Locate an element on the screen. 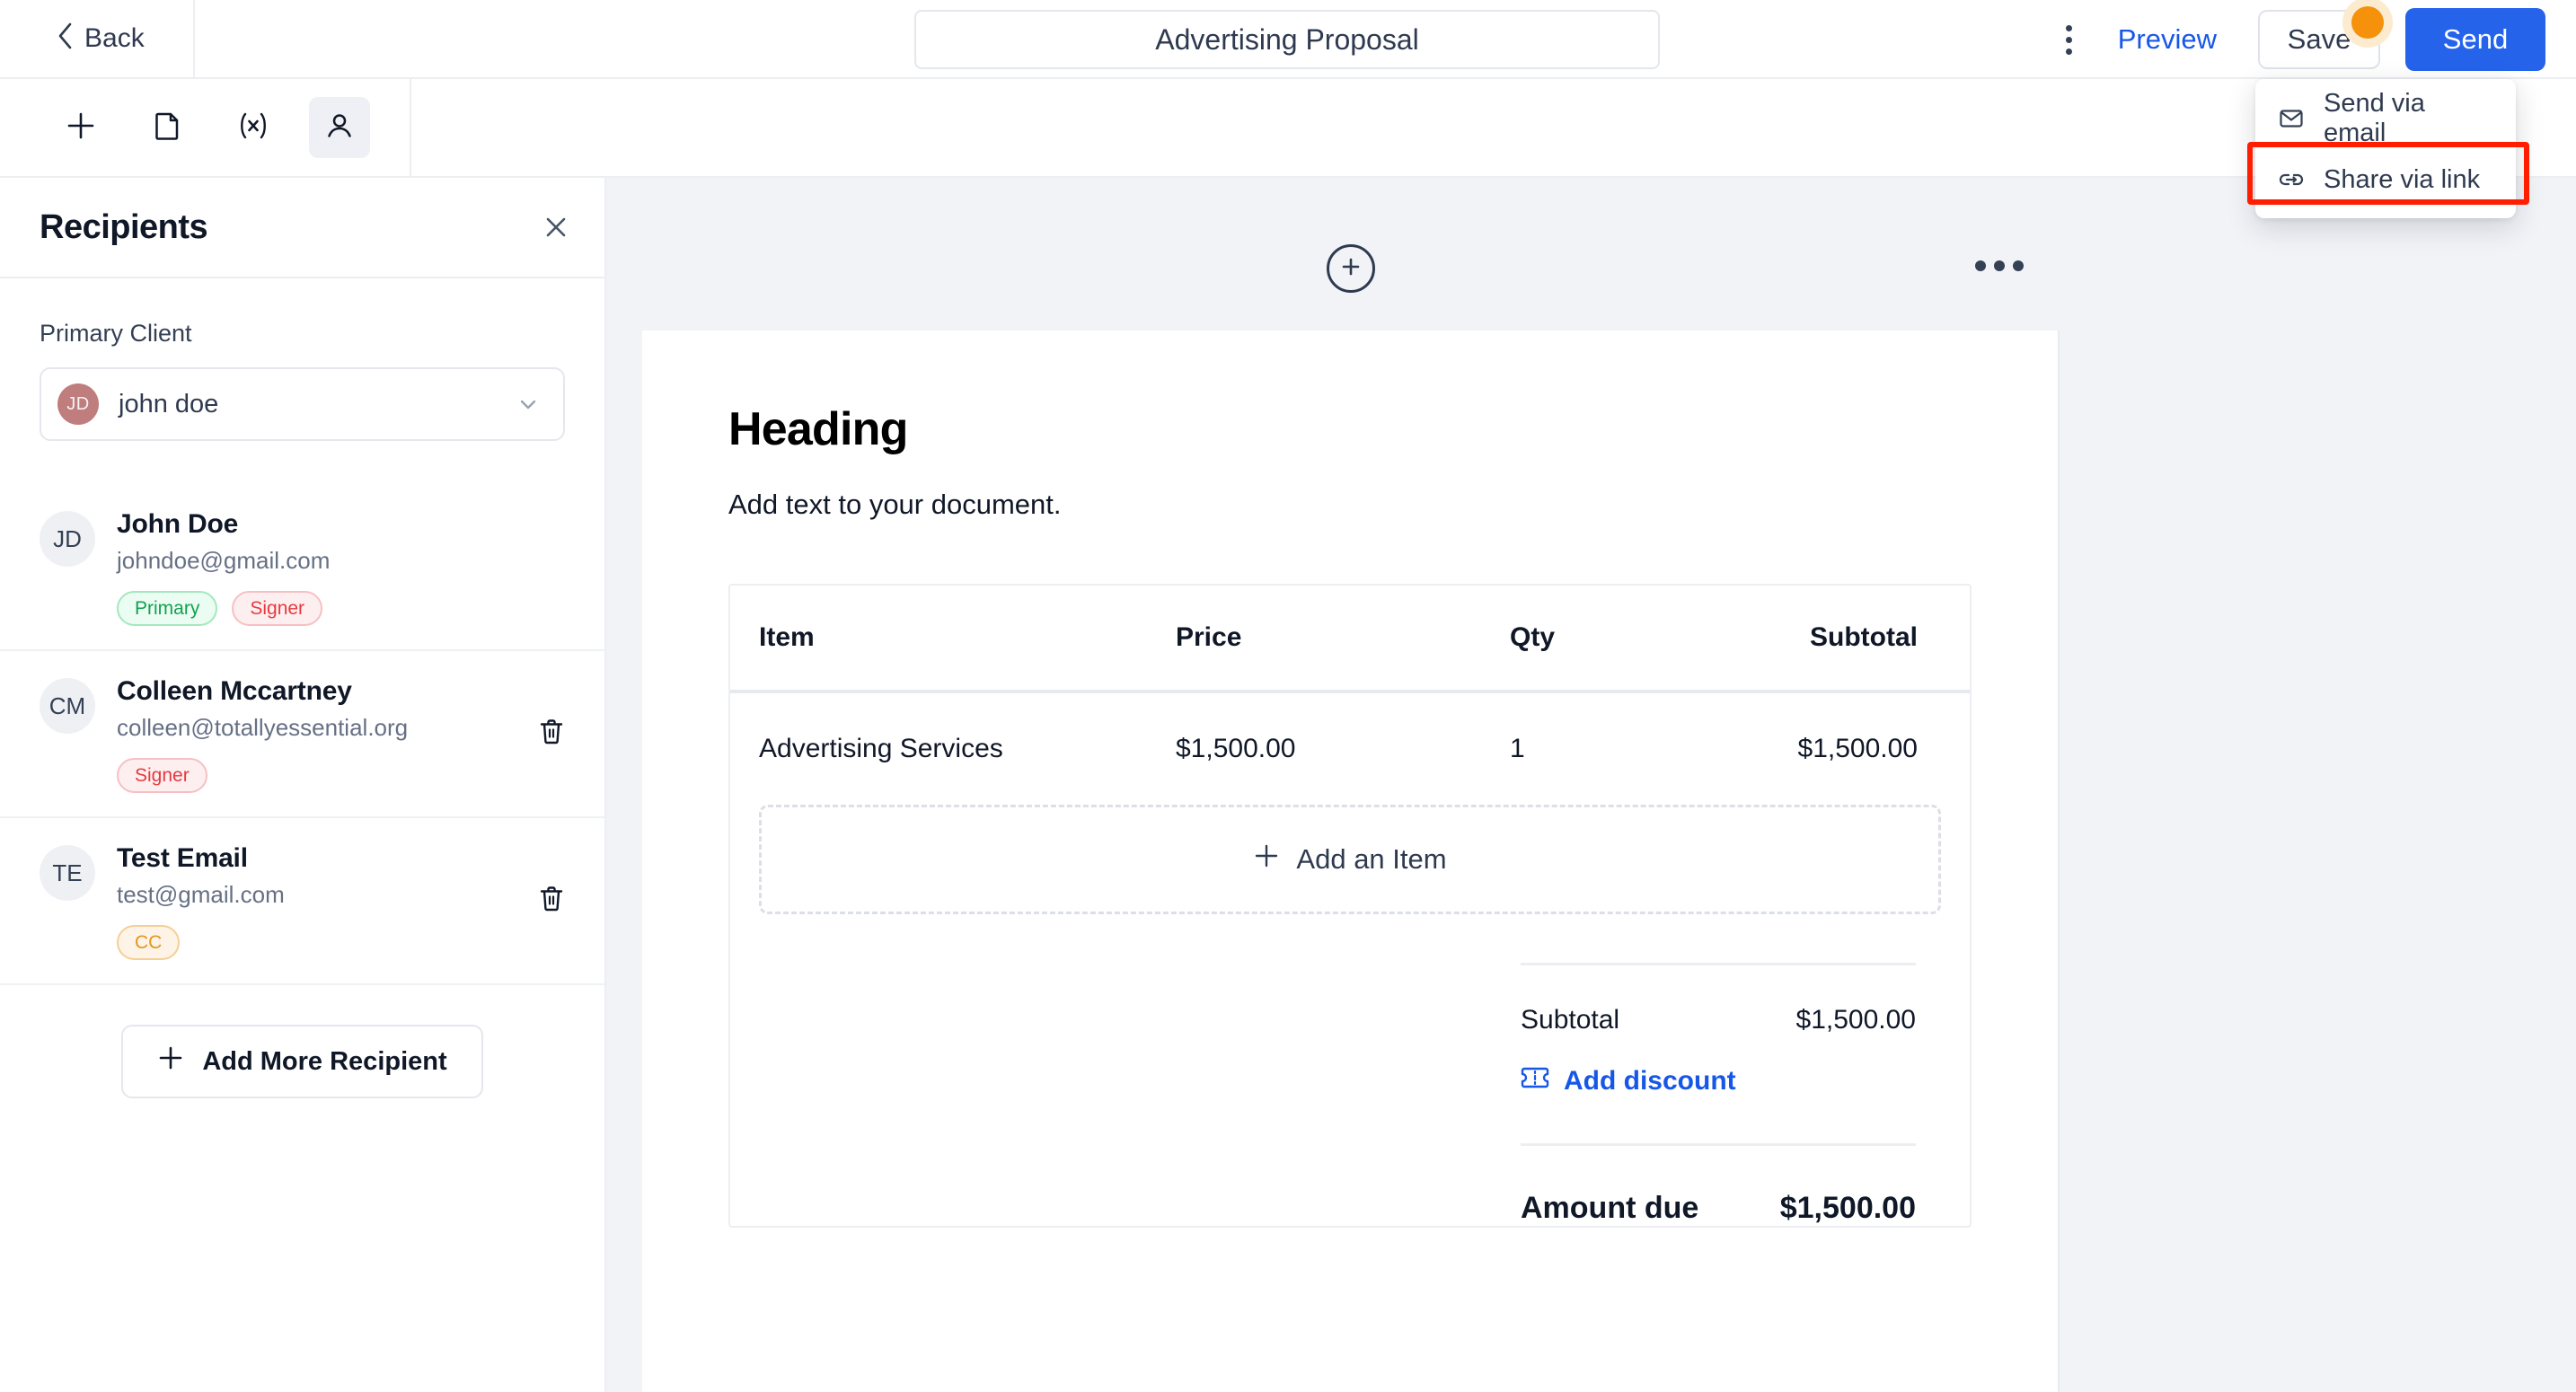  more-horizontal-icon is located at coordinates (2000, 265).